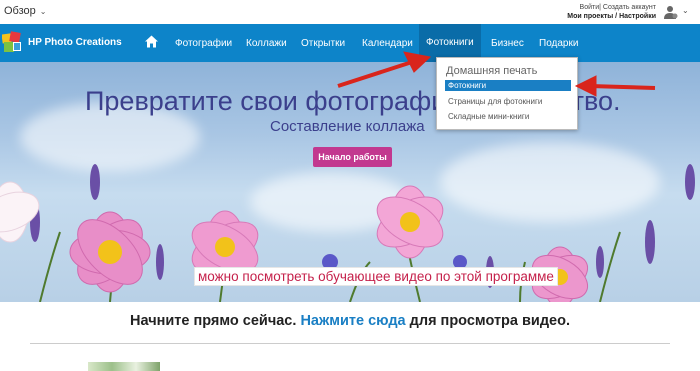  I want to click on dropdown-header: Домашняя печать, so click(492, 71).